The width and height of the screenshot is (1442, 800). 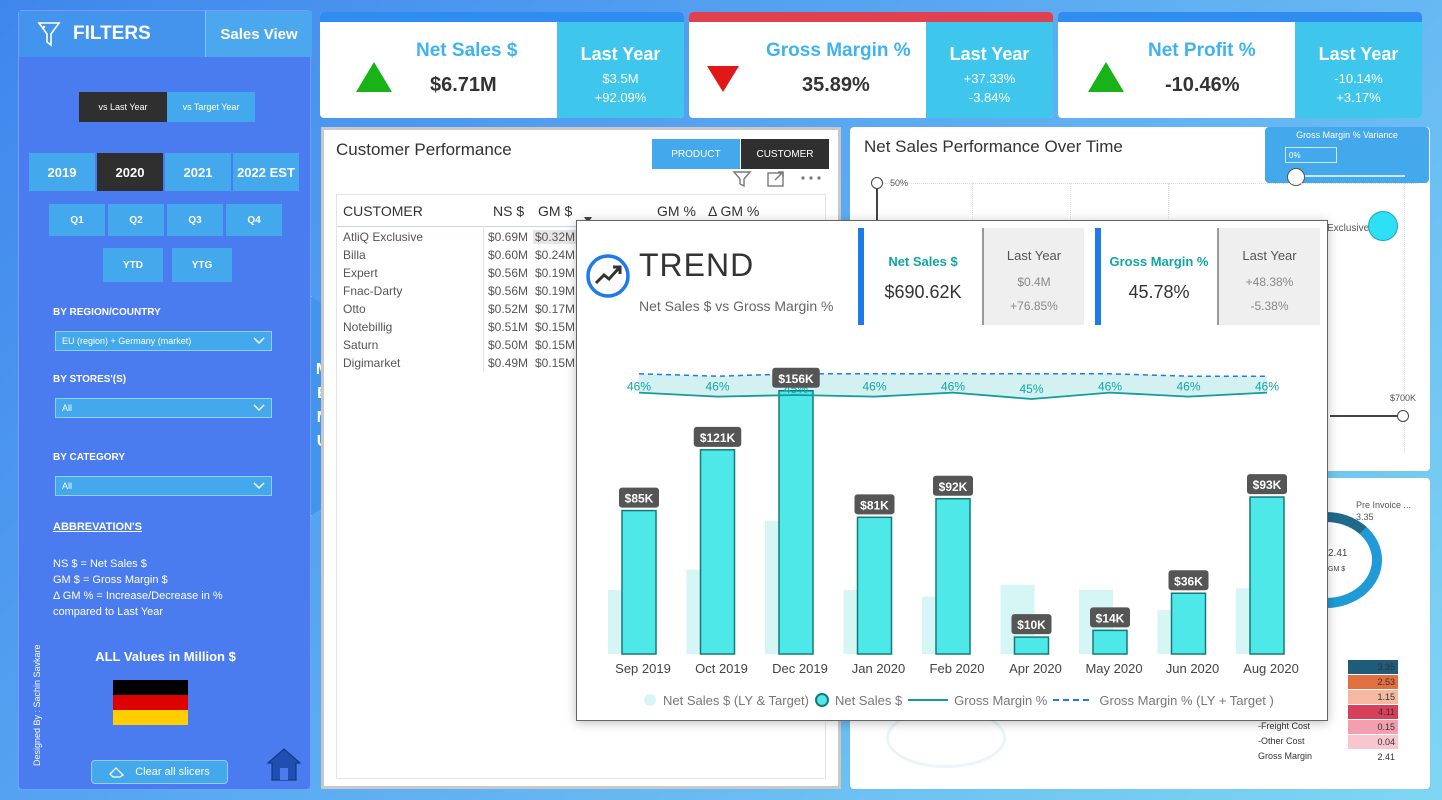 What do you see at coordinates (1373, 727) in the screenshot?
I see `pl-row-value: 0.15` at bounding box center [1373, 727].